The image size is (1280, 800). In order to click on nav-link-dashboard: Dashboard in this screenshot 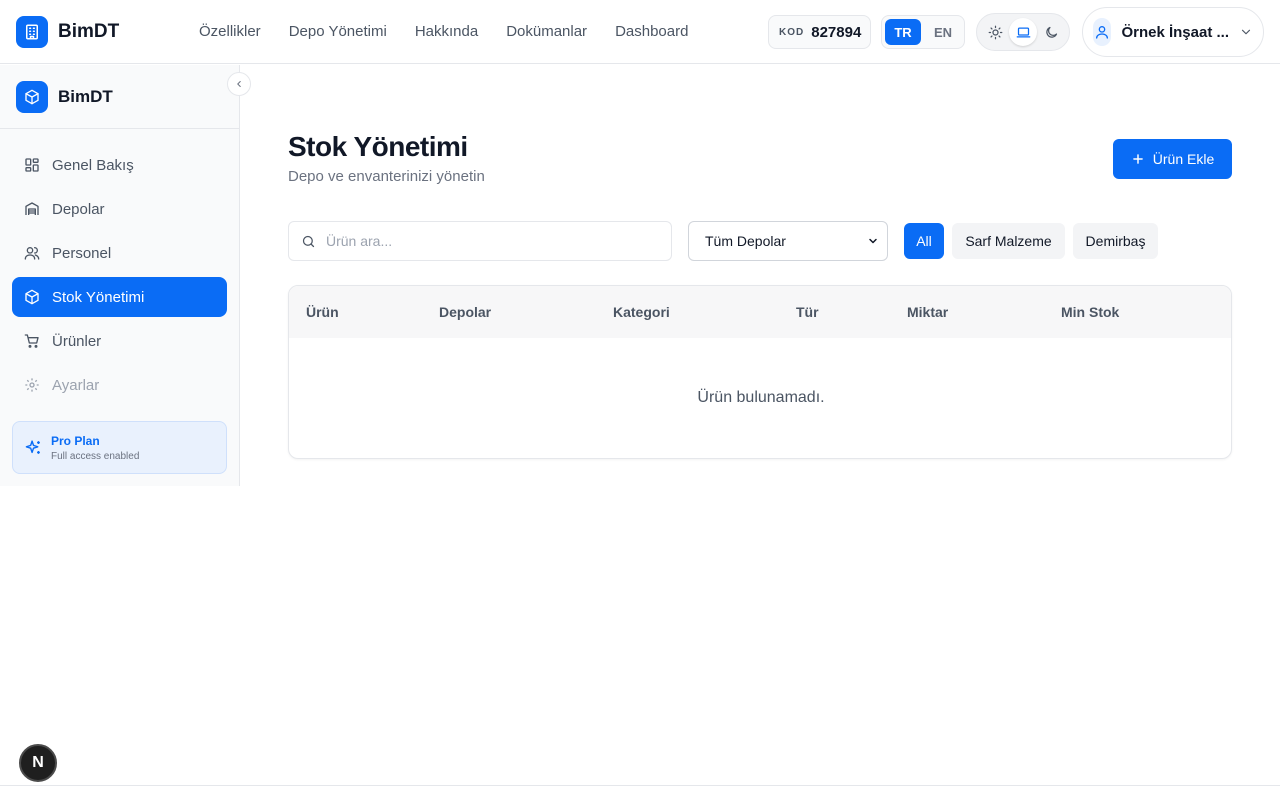, I will do `click(651, 31)`.